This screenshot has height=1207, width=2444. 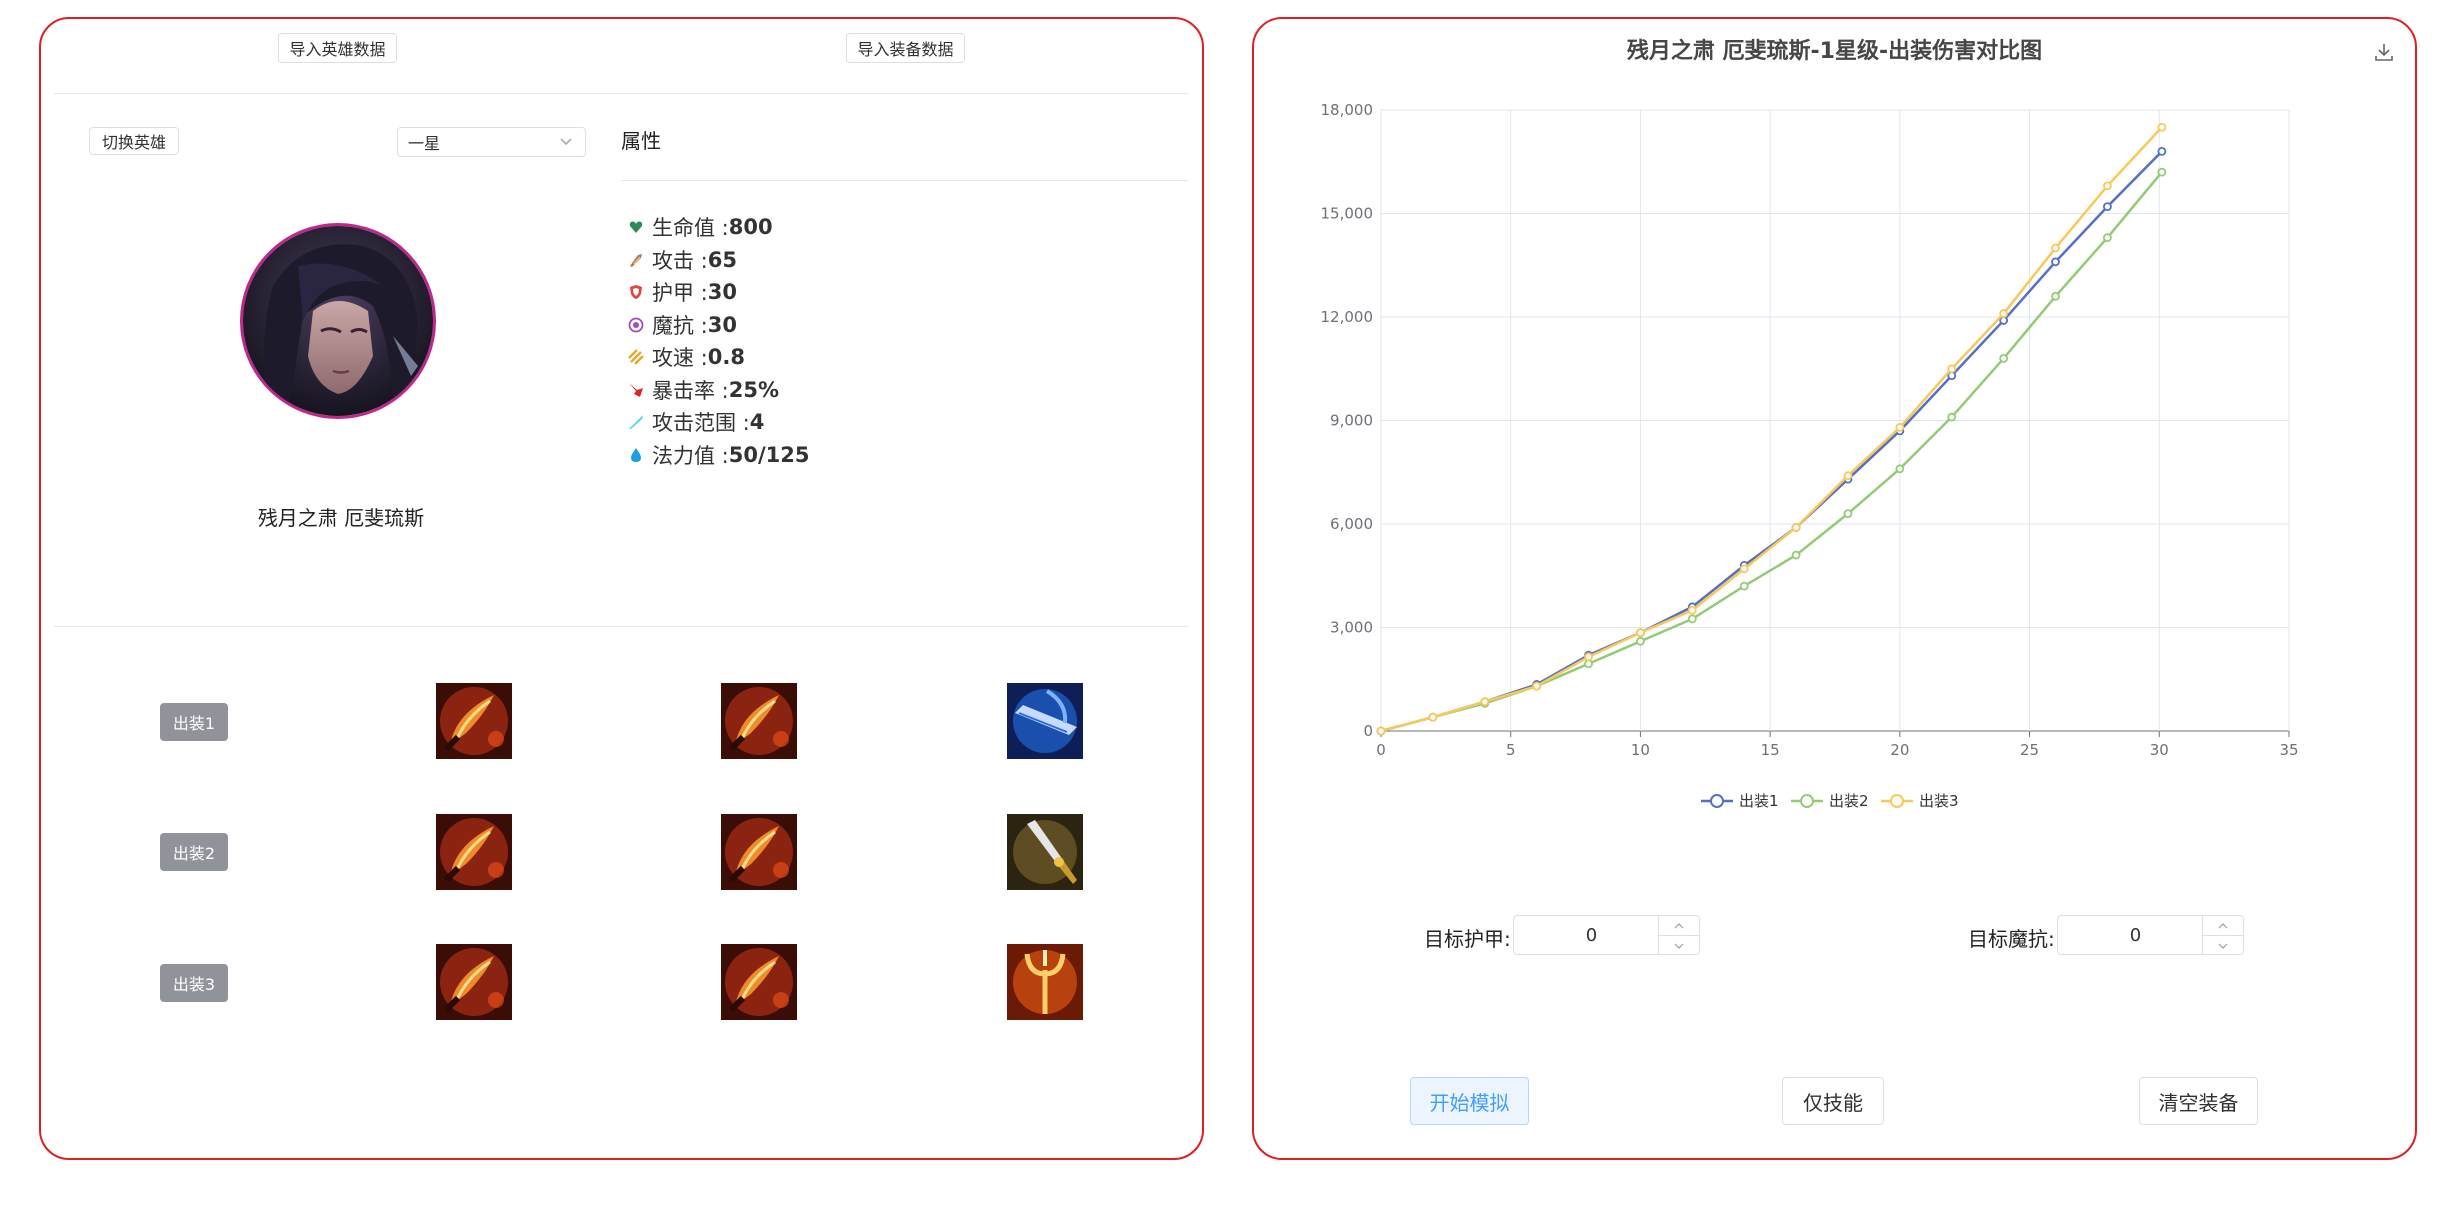 What do you see at coordinates (1770, 750) in the screenshot?
I see `x-tick-label: 15` at bounding box center [1770, 750].